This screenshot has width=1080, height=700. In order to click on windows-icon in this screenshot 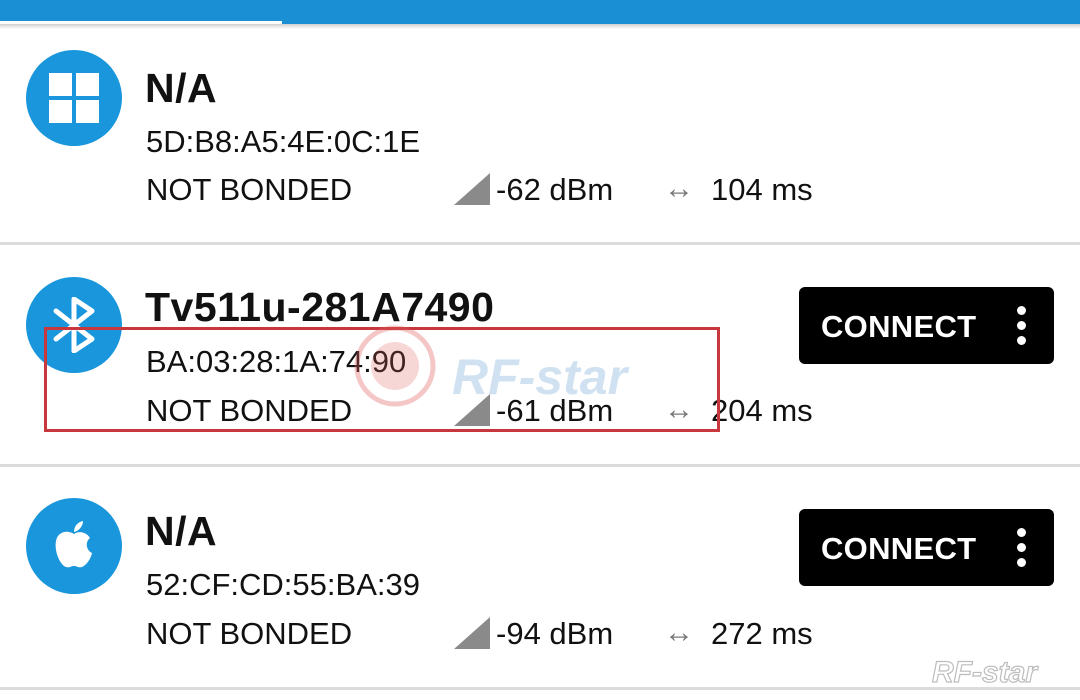, I will do `click(74, 98)`.